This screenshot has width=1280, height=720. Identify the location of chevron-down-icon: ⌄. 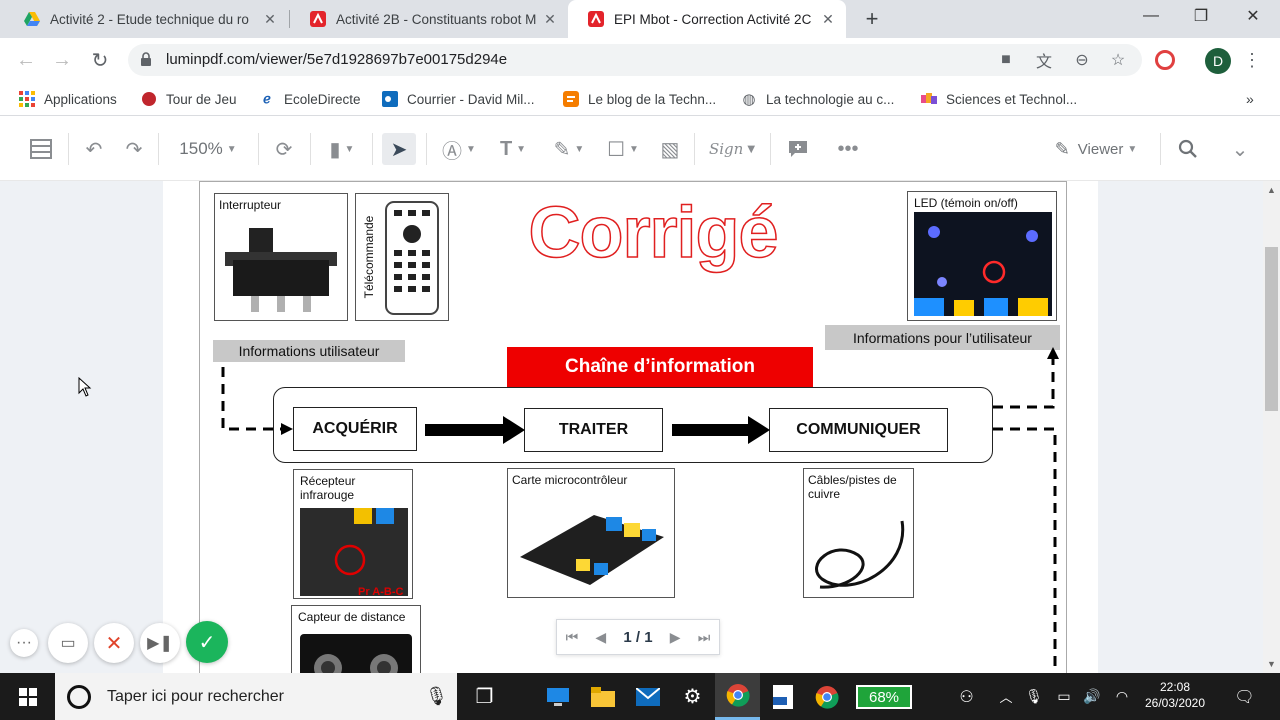
(1240, 149).